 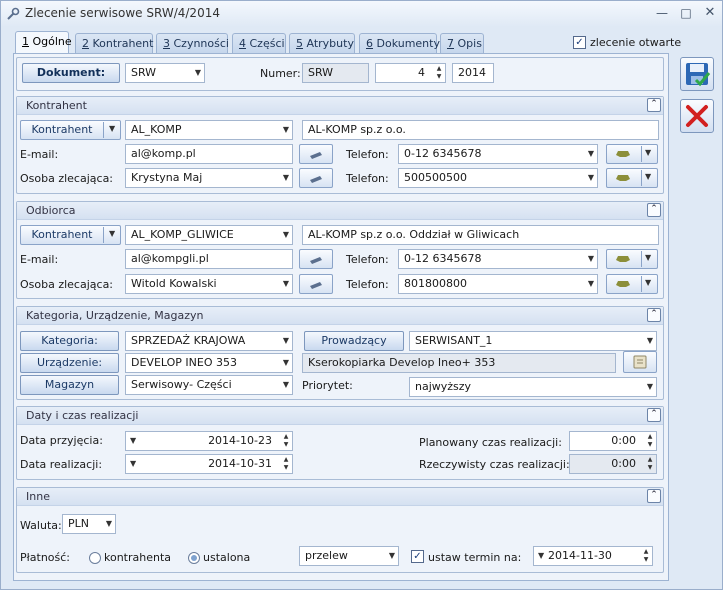 What do you see at coordinates (192, 43) in the screenshot?
I see `tab-czynnosci: 3 Czynności` at bounding box center [192, 43].